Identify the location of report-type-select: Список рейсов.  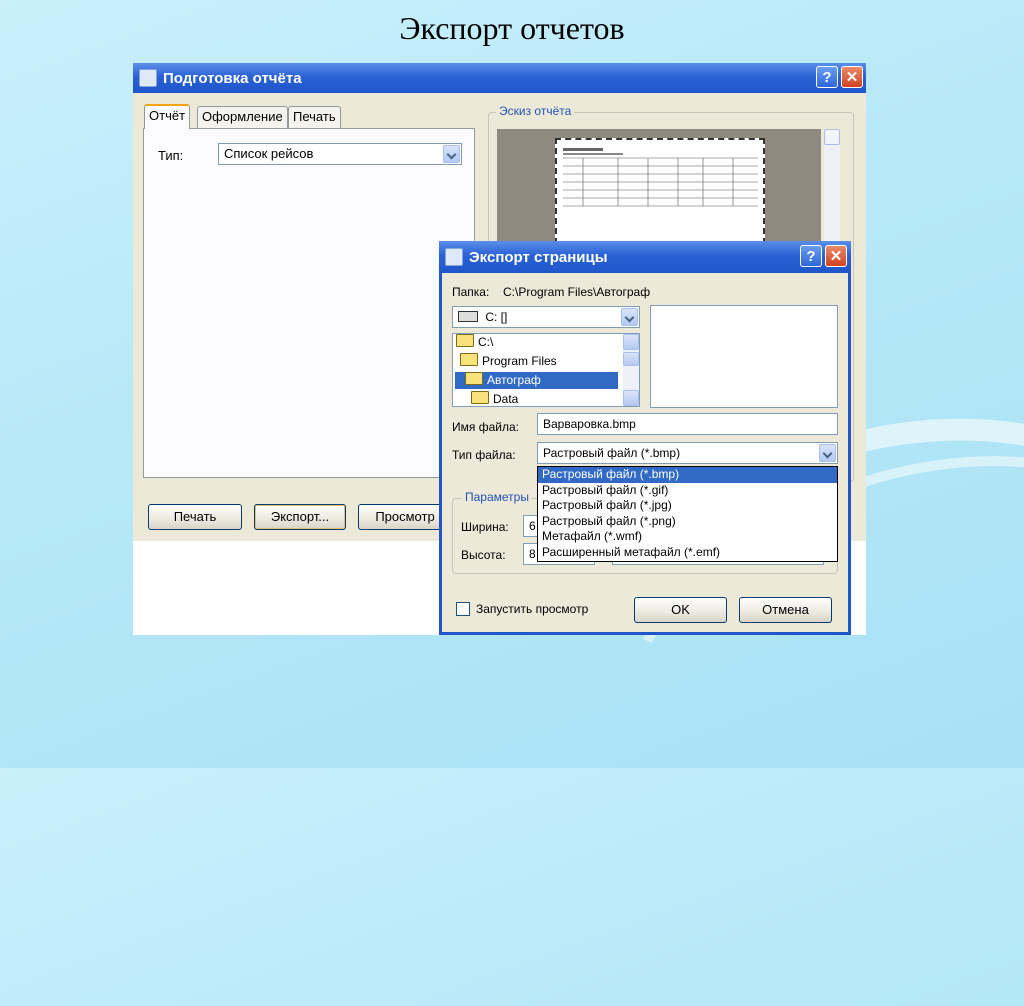
(340, 154).